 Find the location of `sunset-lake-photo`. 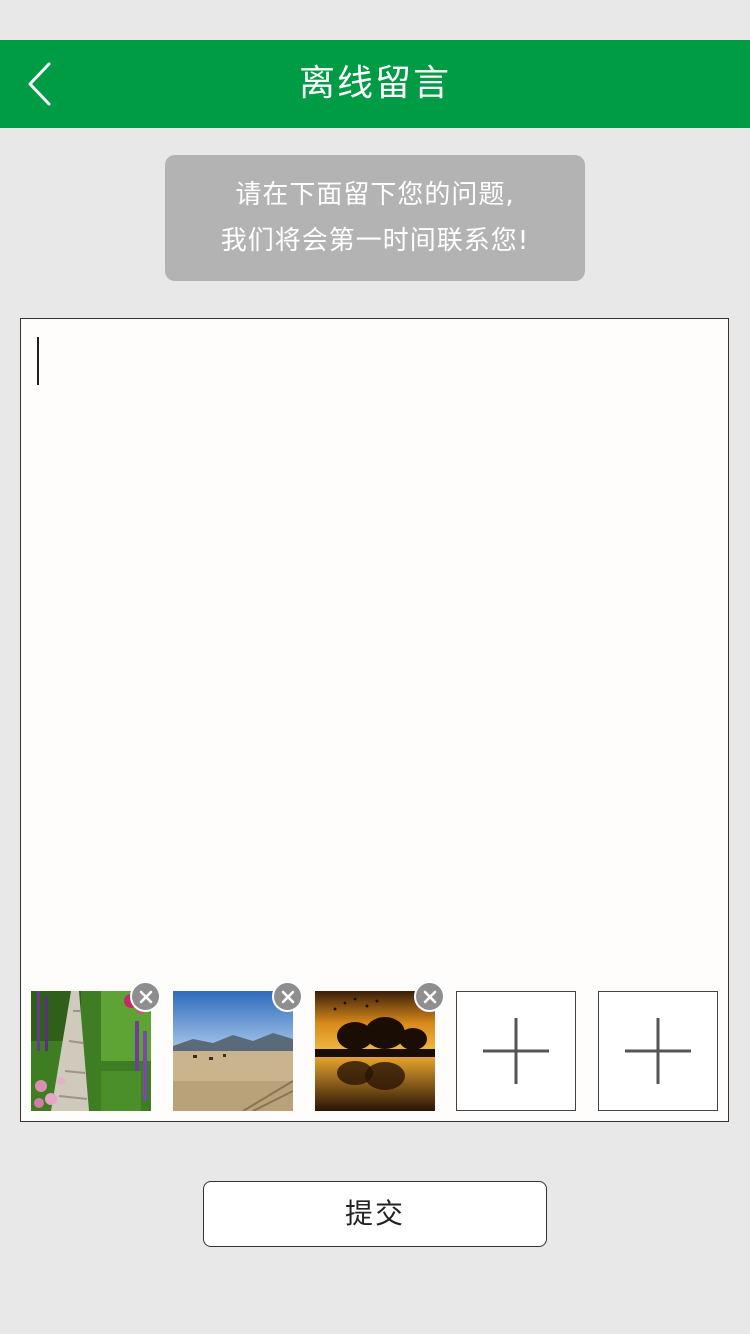

sunset-lake-photo is located at coordinates (375, 1051).